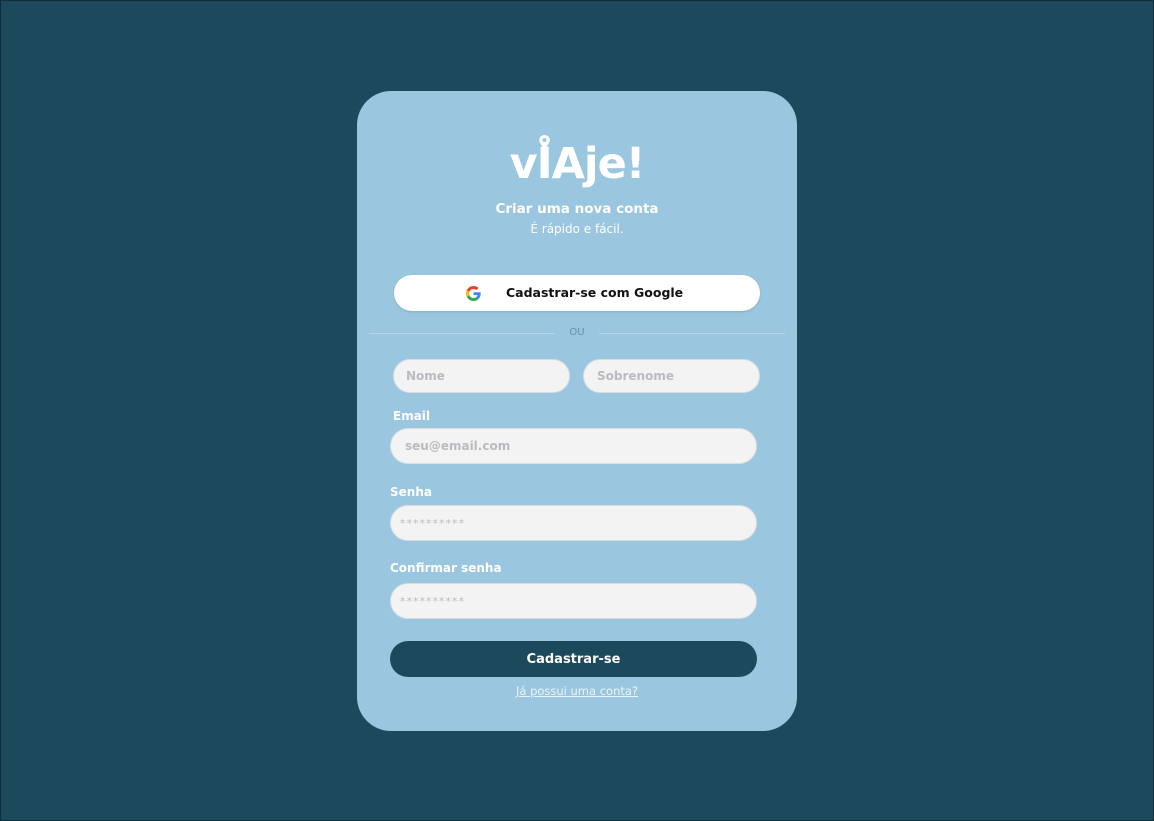 The height and width of the screenshot is (821, 1154). What do you see at coordinates (573, 446) in the screenshot?
I see `email-input` at bounding box center [573, 446].